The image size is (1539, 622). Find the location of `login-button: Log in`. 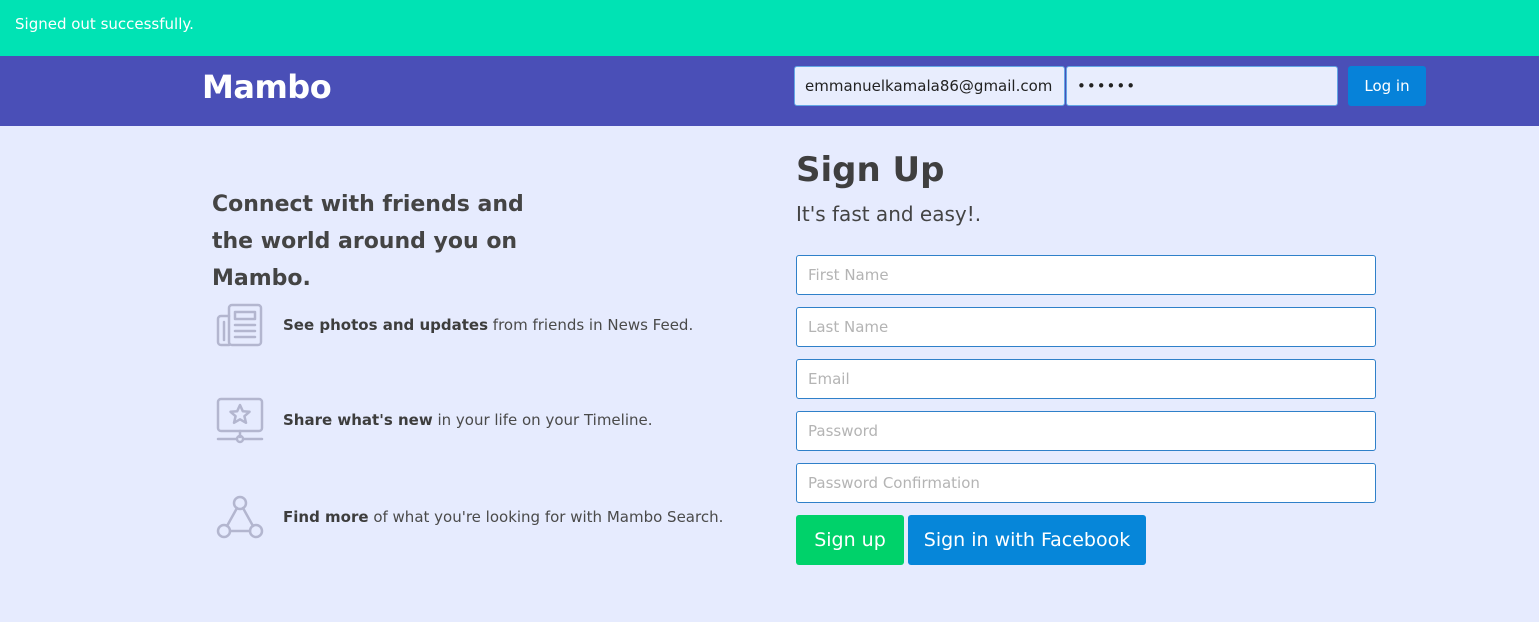

login-button: Log in is located at coordinates (1387, 86).